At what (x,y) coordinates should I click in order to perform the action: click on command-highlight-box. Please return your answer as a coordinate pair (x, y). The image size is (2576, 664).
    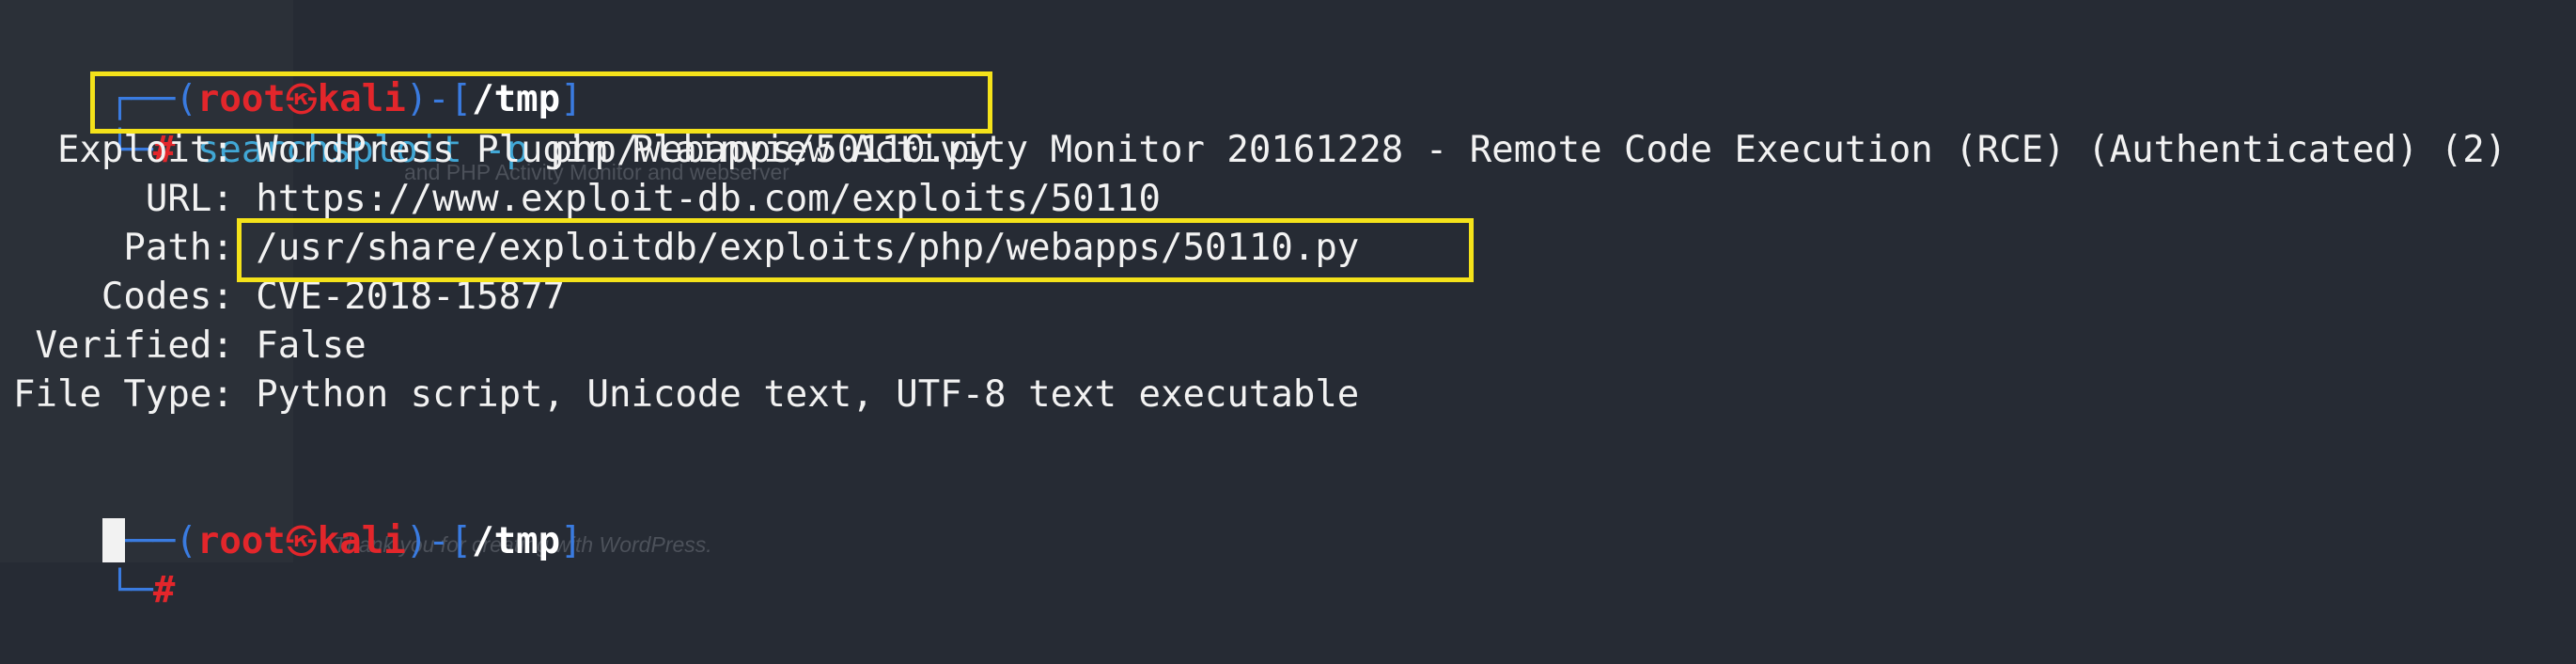
    Looking at the image, I should click on (541, 102).